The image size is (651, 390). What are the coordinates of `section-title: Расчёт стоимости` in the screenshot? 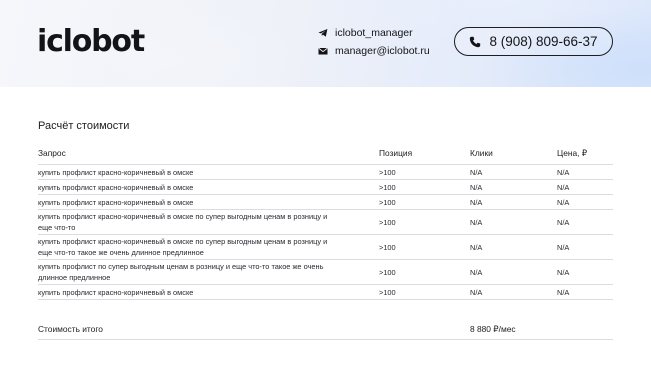 It's located at (84, 126).